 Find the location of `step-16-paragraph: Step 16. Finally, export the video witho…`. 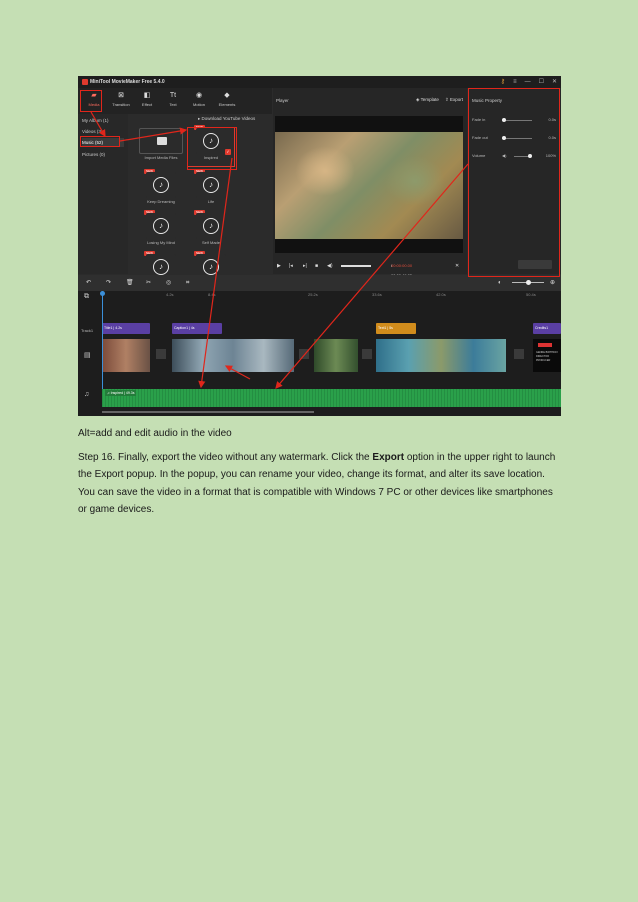

step-16-paragraph: Step 16. Finally, export the video witho… is located at coordinates (321, 484).